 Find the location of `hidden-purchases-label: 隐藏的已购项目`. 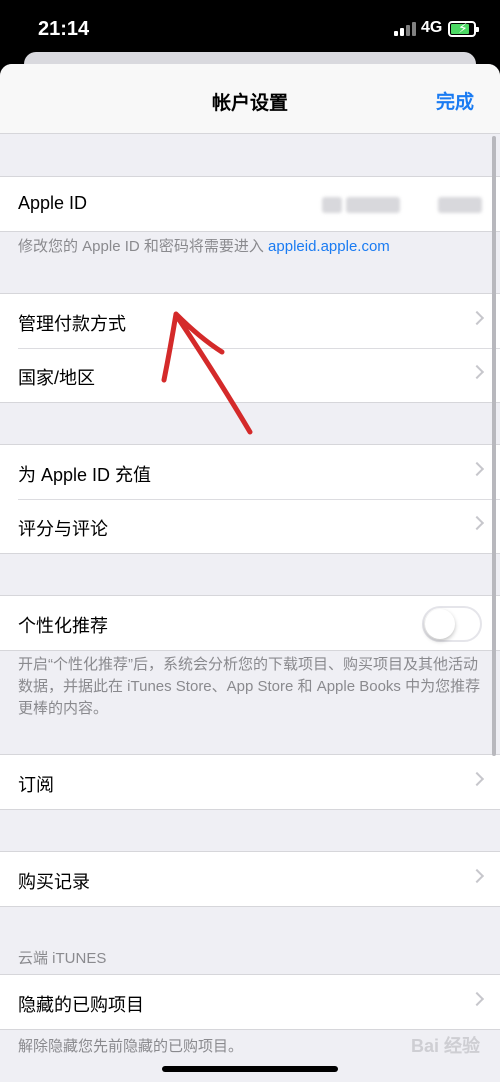

hidden-purchases-label: 隐藏的已购项目 is located at coordinates (81, 1005).